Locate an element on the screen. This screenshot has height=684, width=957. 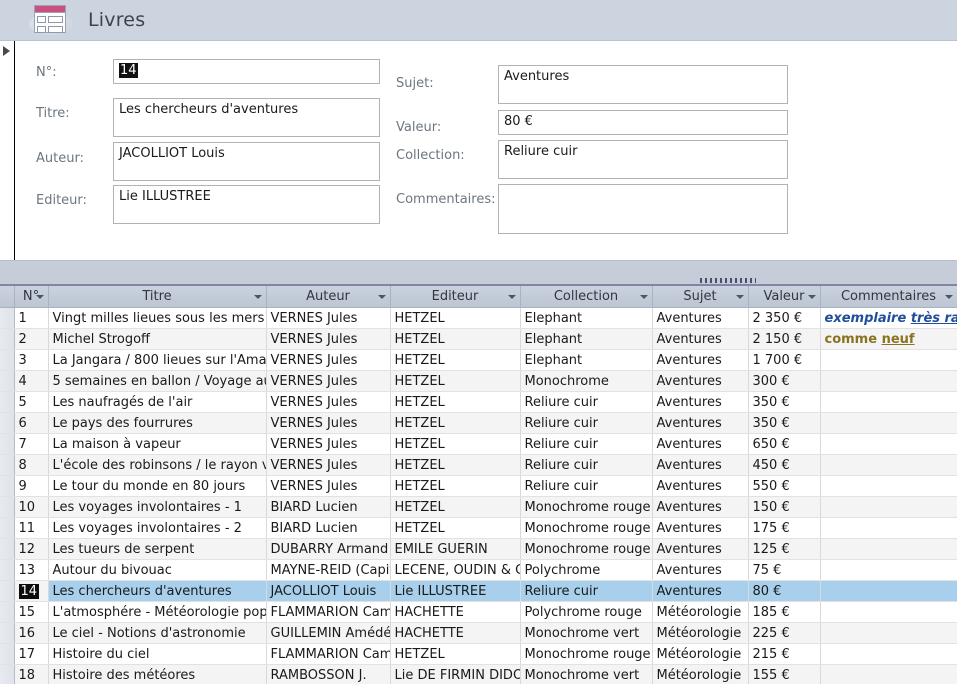
cell-titre: Les tueurs de serpent is located at coordinates (157, 549).